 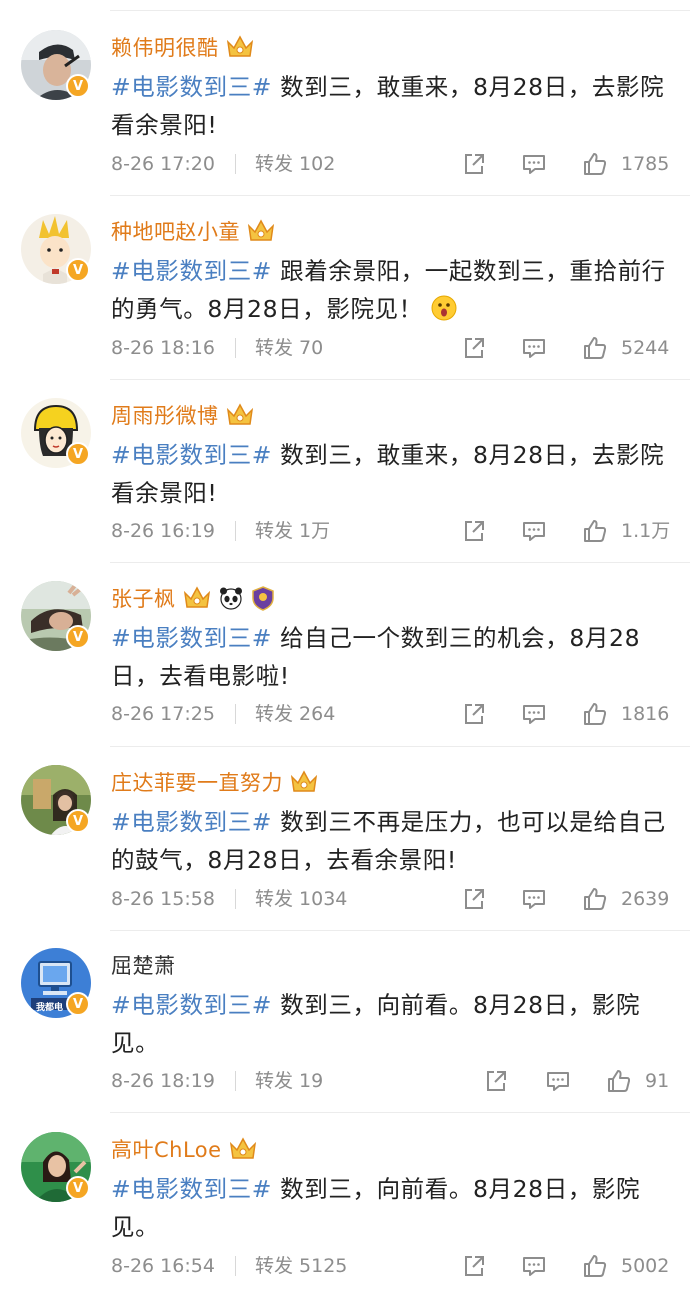 I want to click on comment-meta: 8-26 17:20 转发 102 1785, so click(x=391, y=164).